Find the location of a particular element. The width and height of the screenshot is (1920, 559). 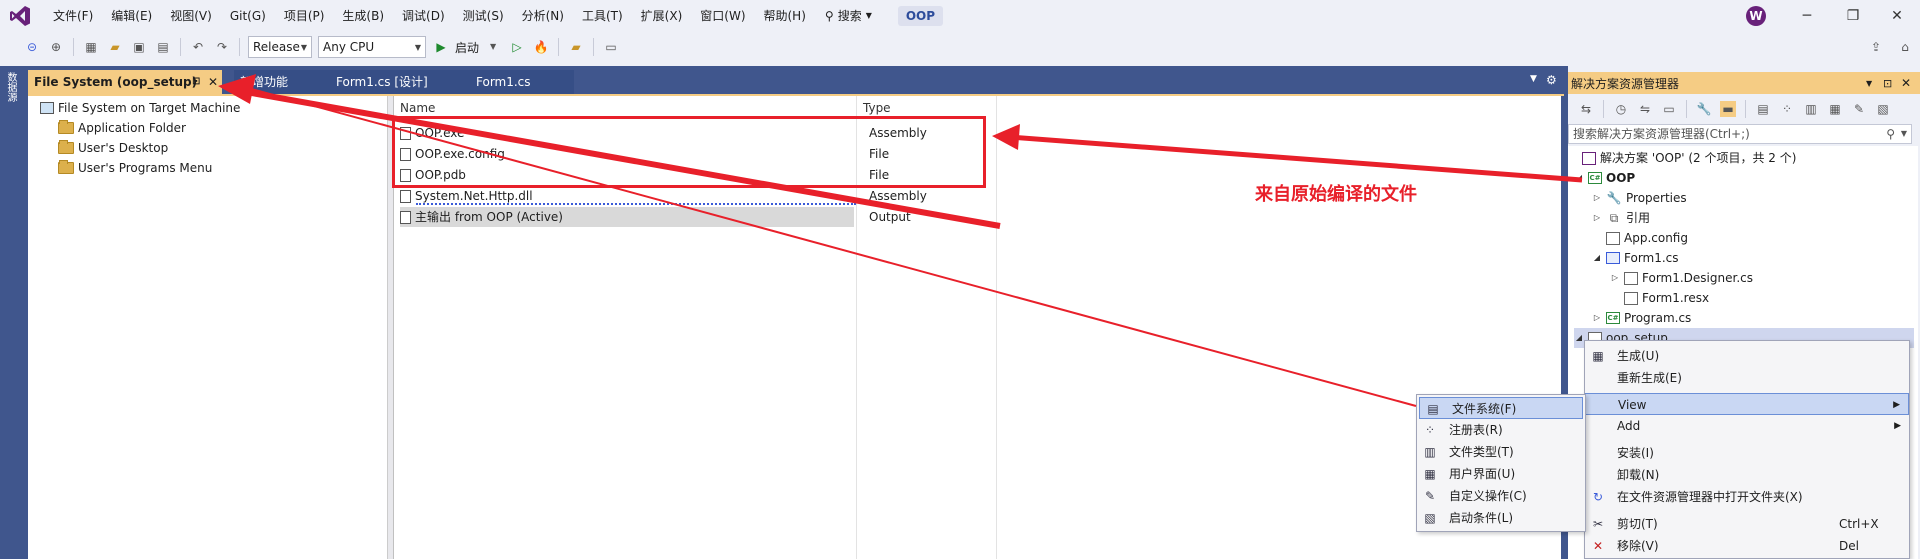

menu-item-cut: ✂ 剪切(T) Ctrl+X is located at coordinates (1747, 524).